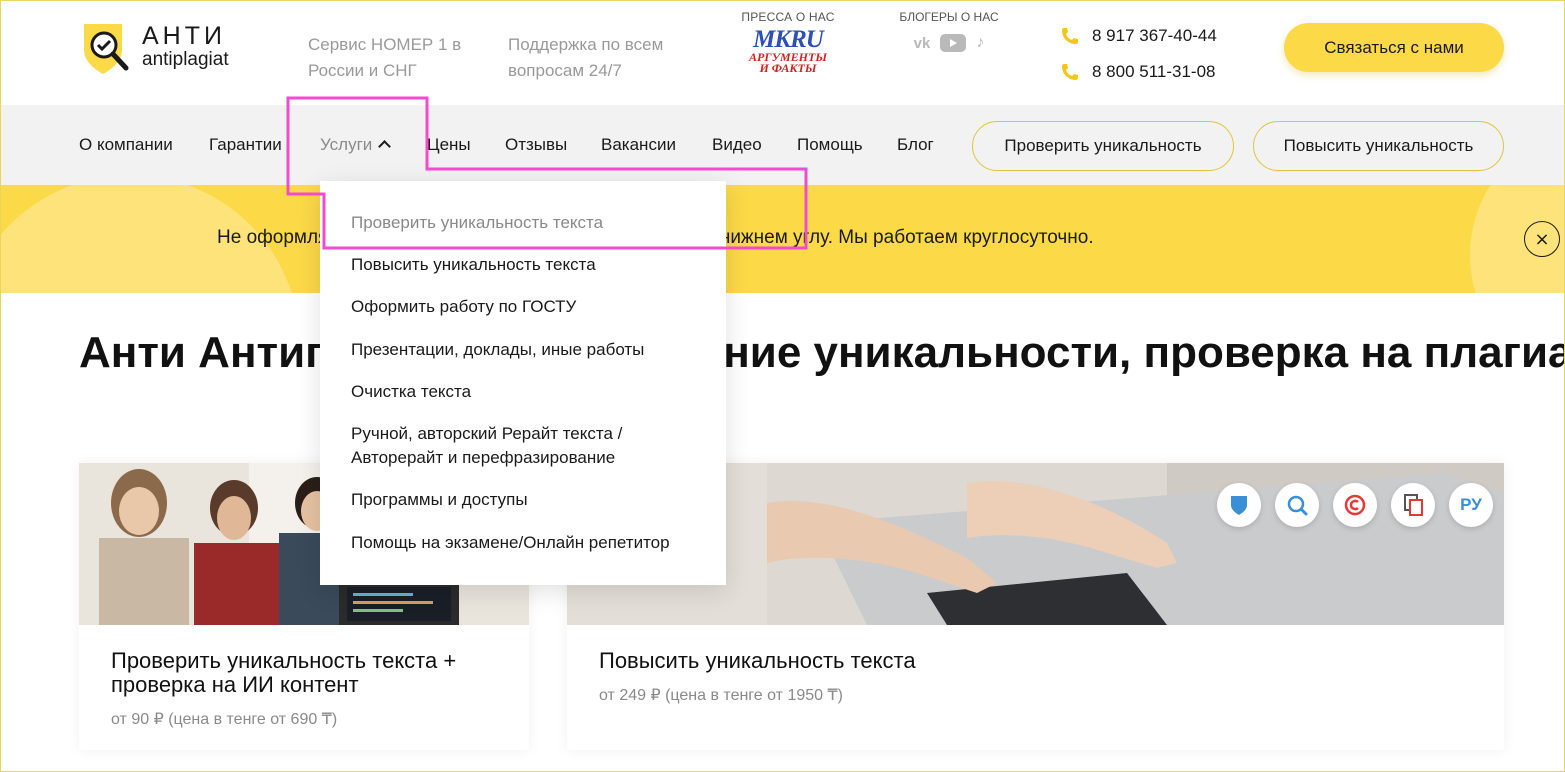  What do you see at coordinates (830, 145) in the screenshot?
I see `nav-item-help: Помощь` at bounding box center [830, 145].